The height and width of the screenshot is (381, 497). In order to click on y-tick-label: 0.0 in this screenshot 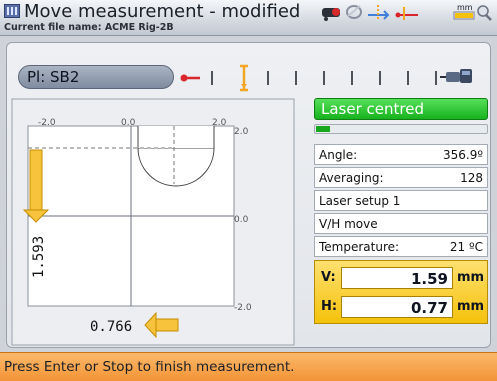, I will do `click(241, 220)`.